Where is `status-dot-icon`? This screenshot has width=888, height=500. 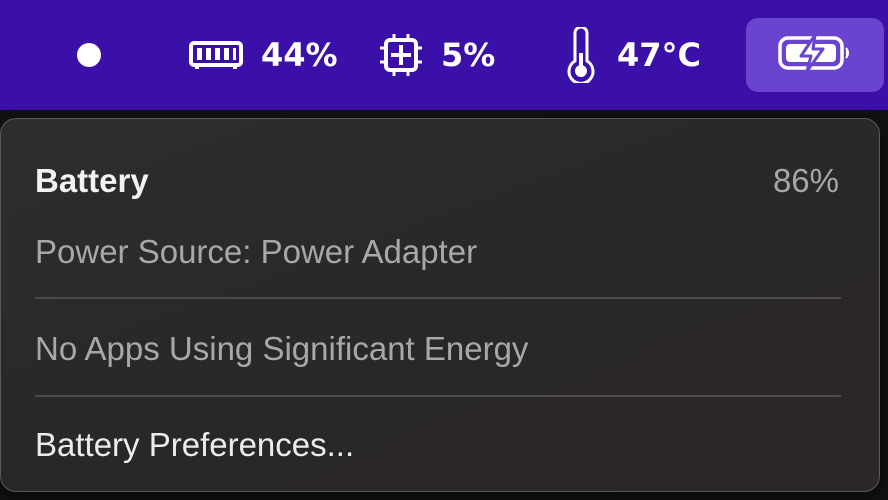 status-dot-icon is located at coordinates (89, 55).